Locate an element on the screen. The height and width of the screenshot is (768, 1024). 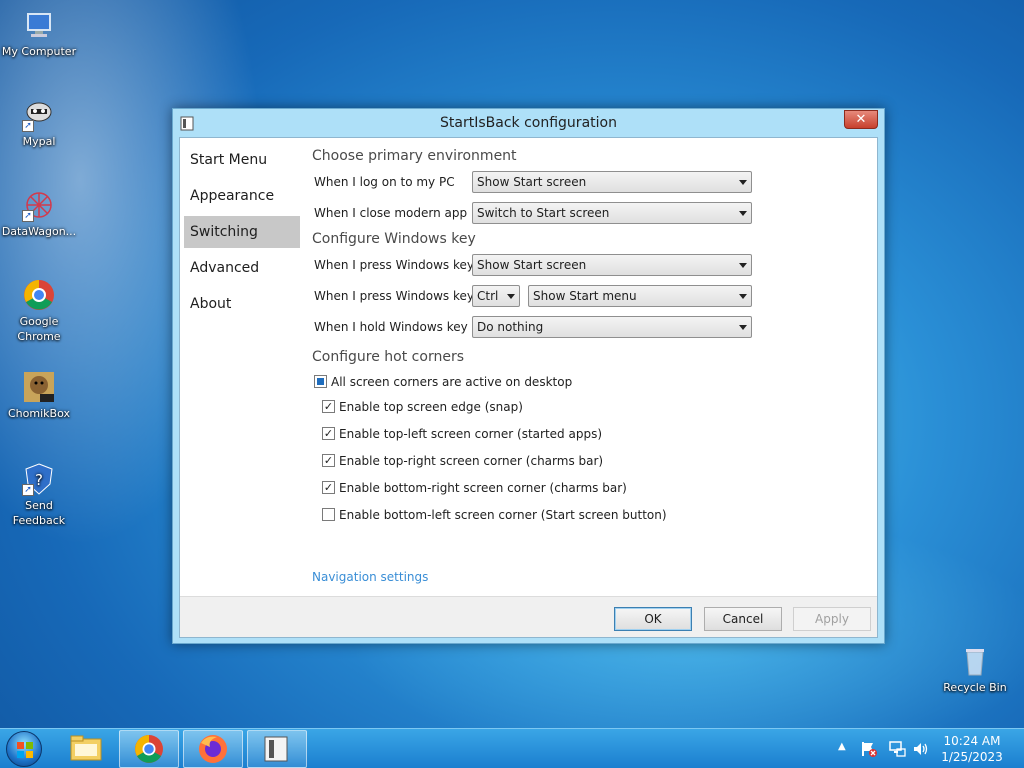
mypal-icon: ➚ is located at coordinates (39, 115).